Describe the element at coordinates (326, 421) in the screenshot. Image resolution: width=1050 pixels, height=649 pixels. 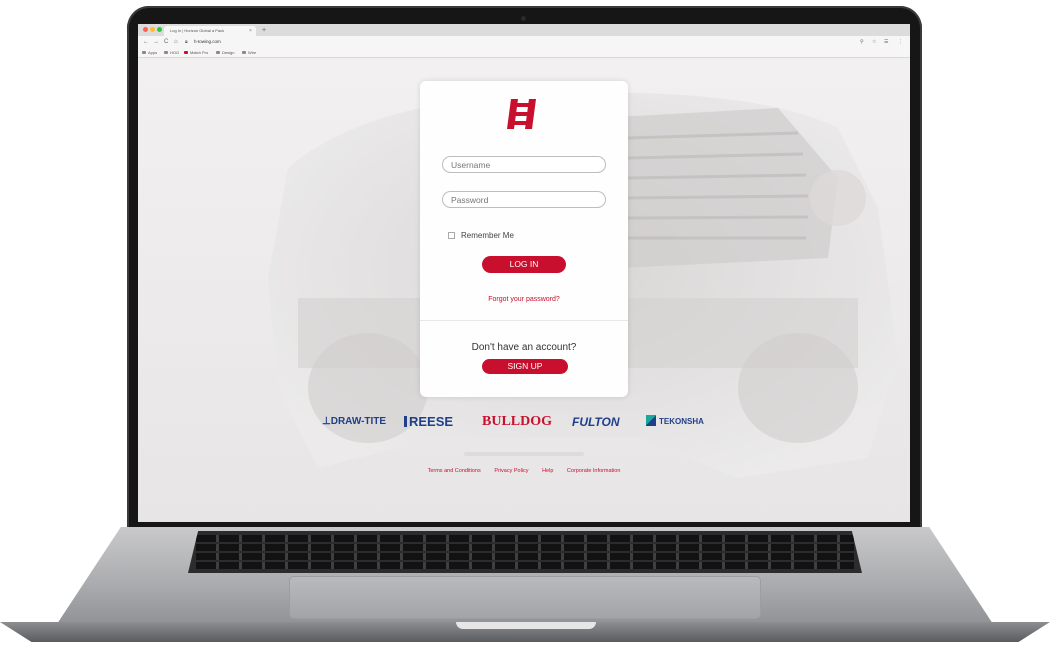
I see `towbar-icon: ⊥` at that location.